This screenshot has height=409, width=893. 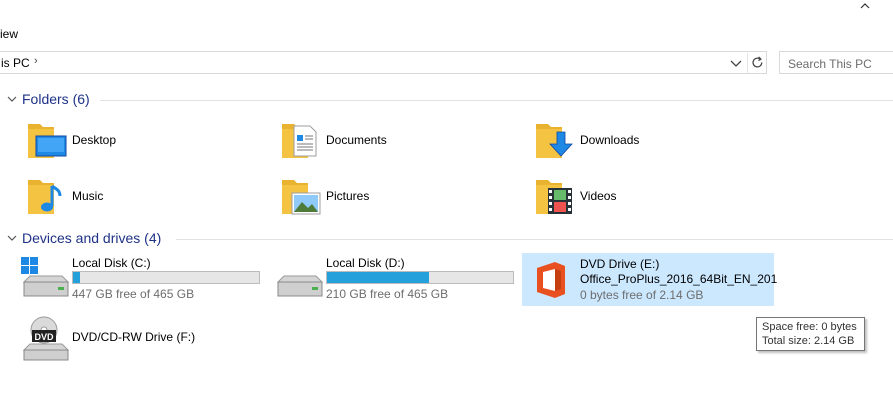 I want to click on folder-label: Downloads, so click(x=610, y=140).